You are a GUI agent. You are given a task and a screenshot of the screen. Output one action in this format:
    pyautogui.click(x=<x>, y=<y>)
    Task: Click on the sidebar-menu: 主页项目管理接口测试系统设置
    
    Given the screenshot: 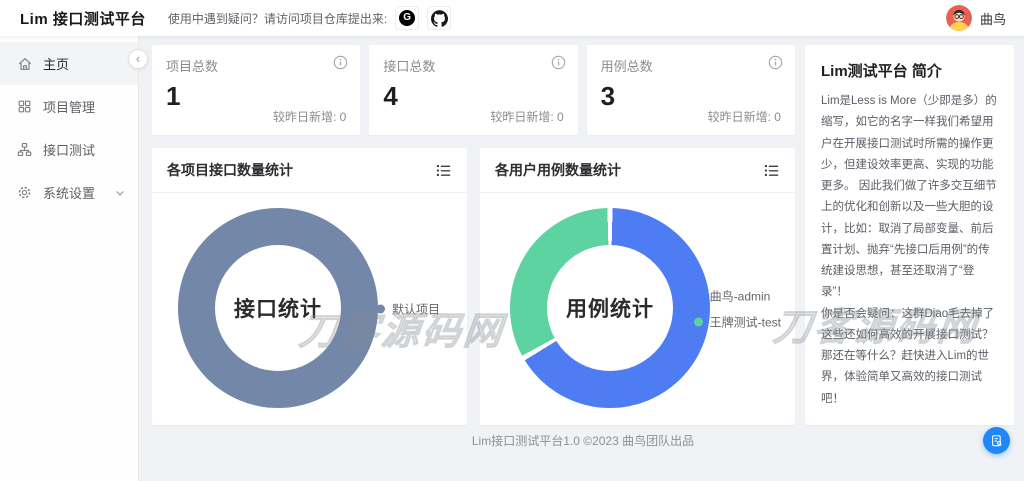 What is the action you would take?
    pyautogui.click(x=69, y=128)
    